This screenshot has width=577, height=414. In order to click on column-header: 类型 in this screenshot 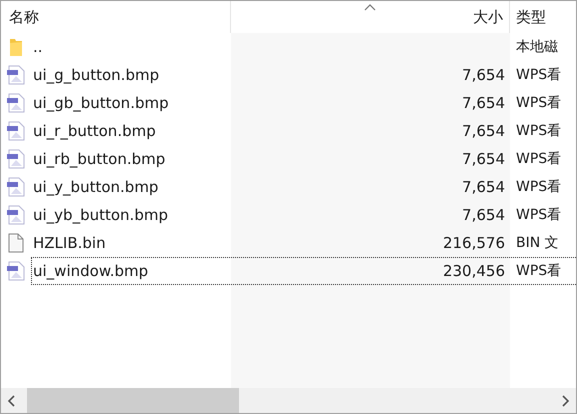, I will do `click(531, 17)`.